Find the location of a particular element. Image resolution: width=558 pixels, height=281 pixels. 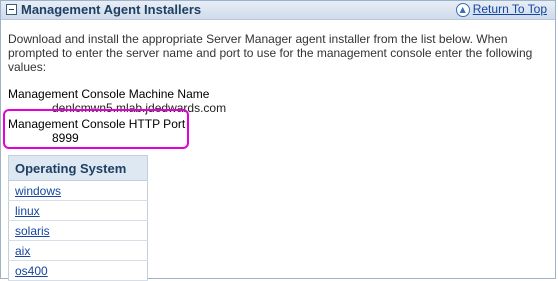

os-table-header-row: Operating System is located at coordinates (78, 168).